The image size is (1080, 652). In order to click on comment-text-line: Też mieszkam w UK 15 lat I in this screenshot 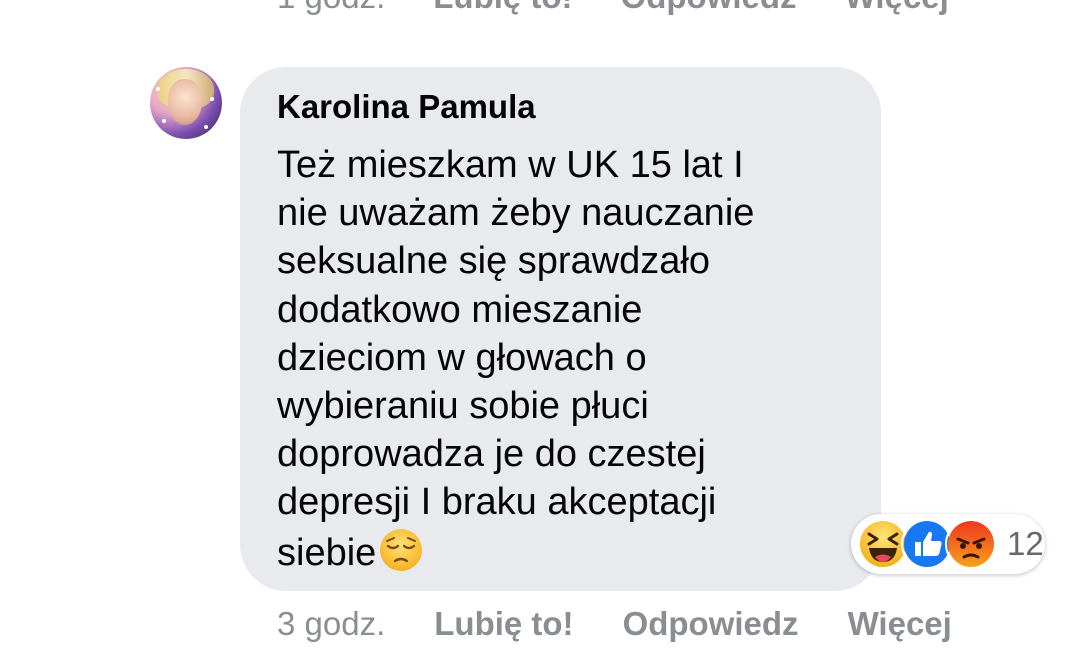, I will do `click(510, 165)`.